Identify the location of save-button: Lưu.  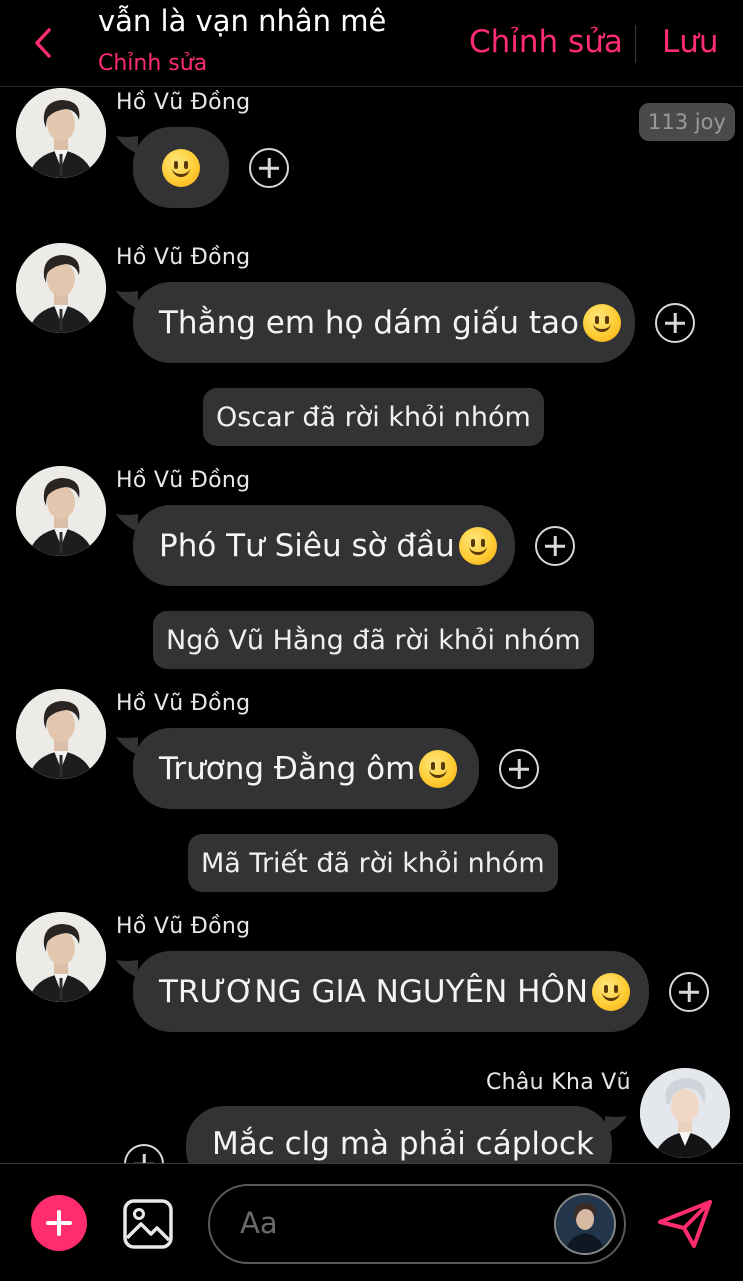
(690, 42).